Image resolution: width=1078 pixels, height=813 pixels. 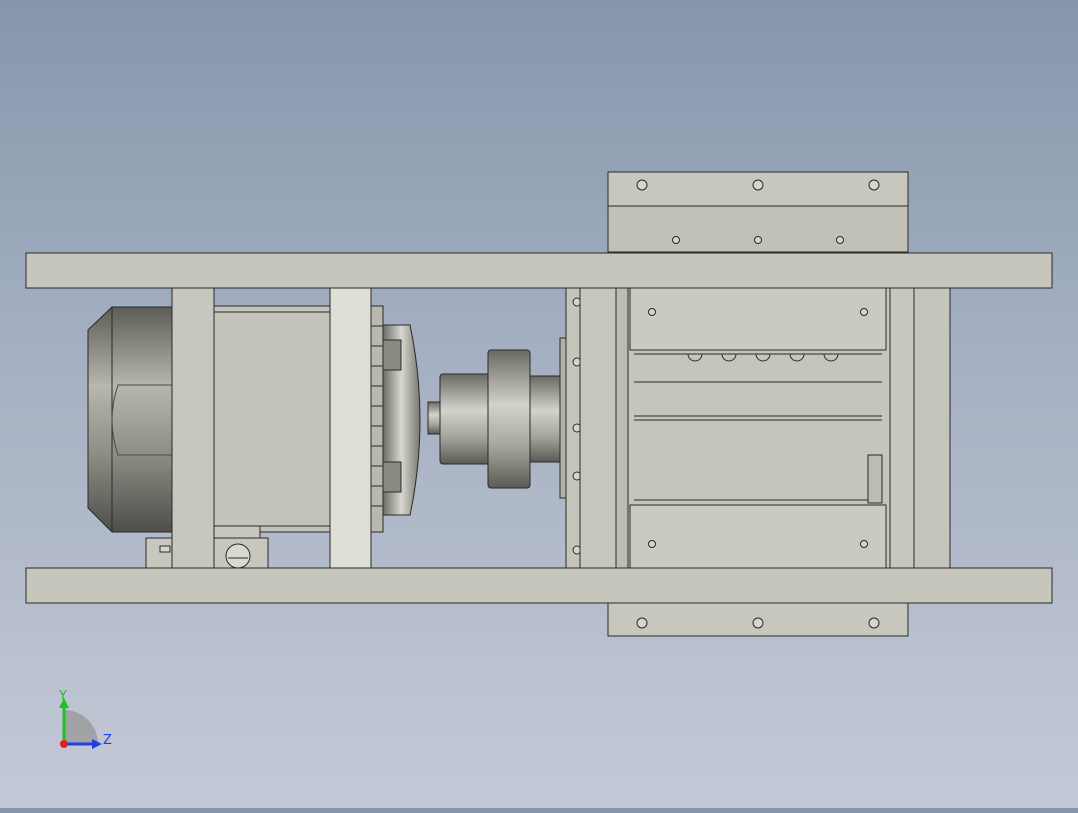 I want to click on shaft-coupling, so click(x=494, y=419).